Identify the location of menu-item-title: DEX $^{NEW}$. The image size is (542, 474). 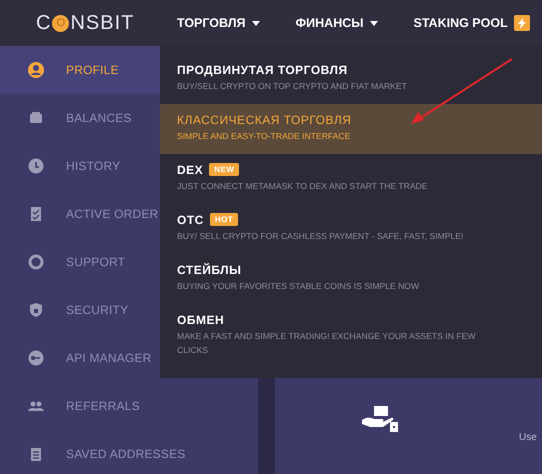
(348, 170).